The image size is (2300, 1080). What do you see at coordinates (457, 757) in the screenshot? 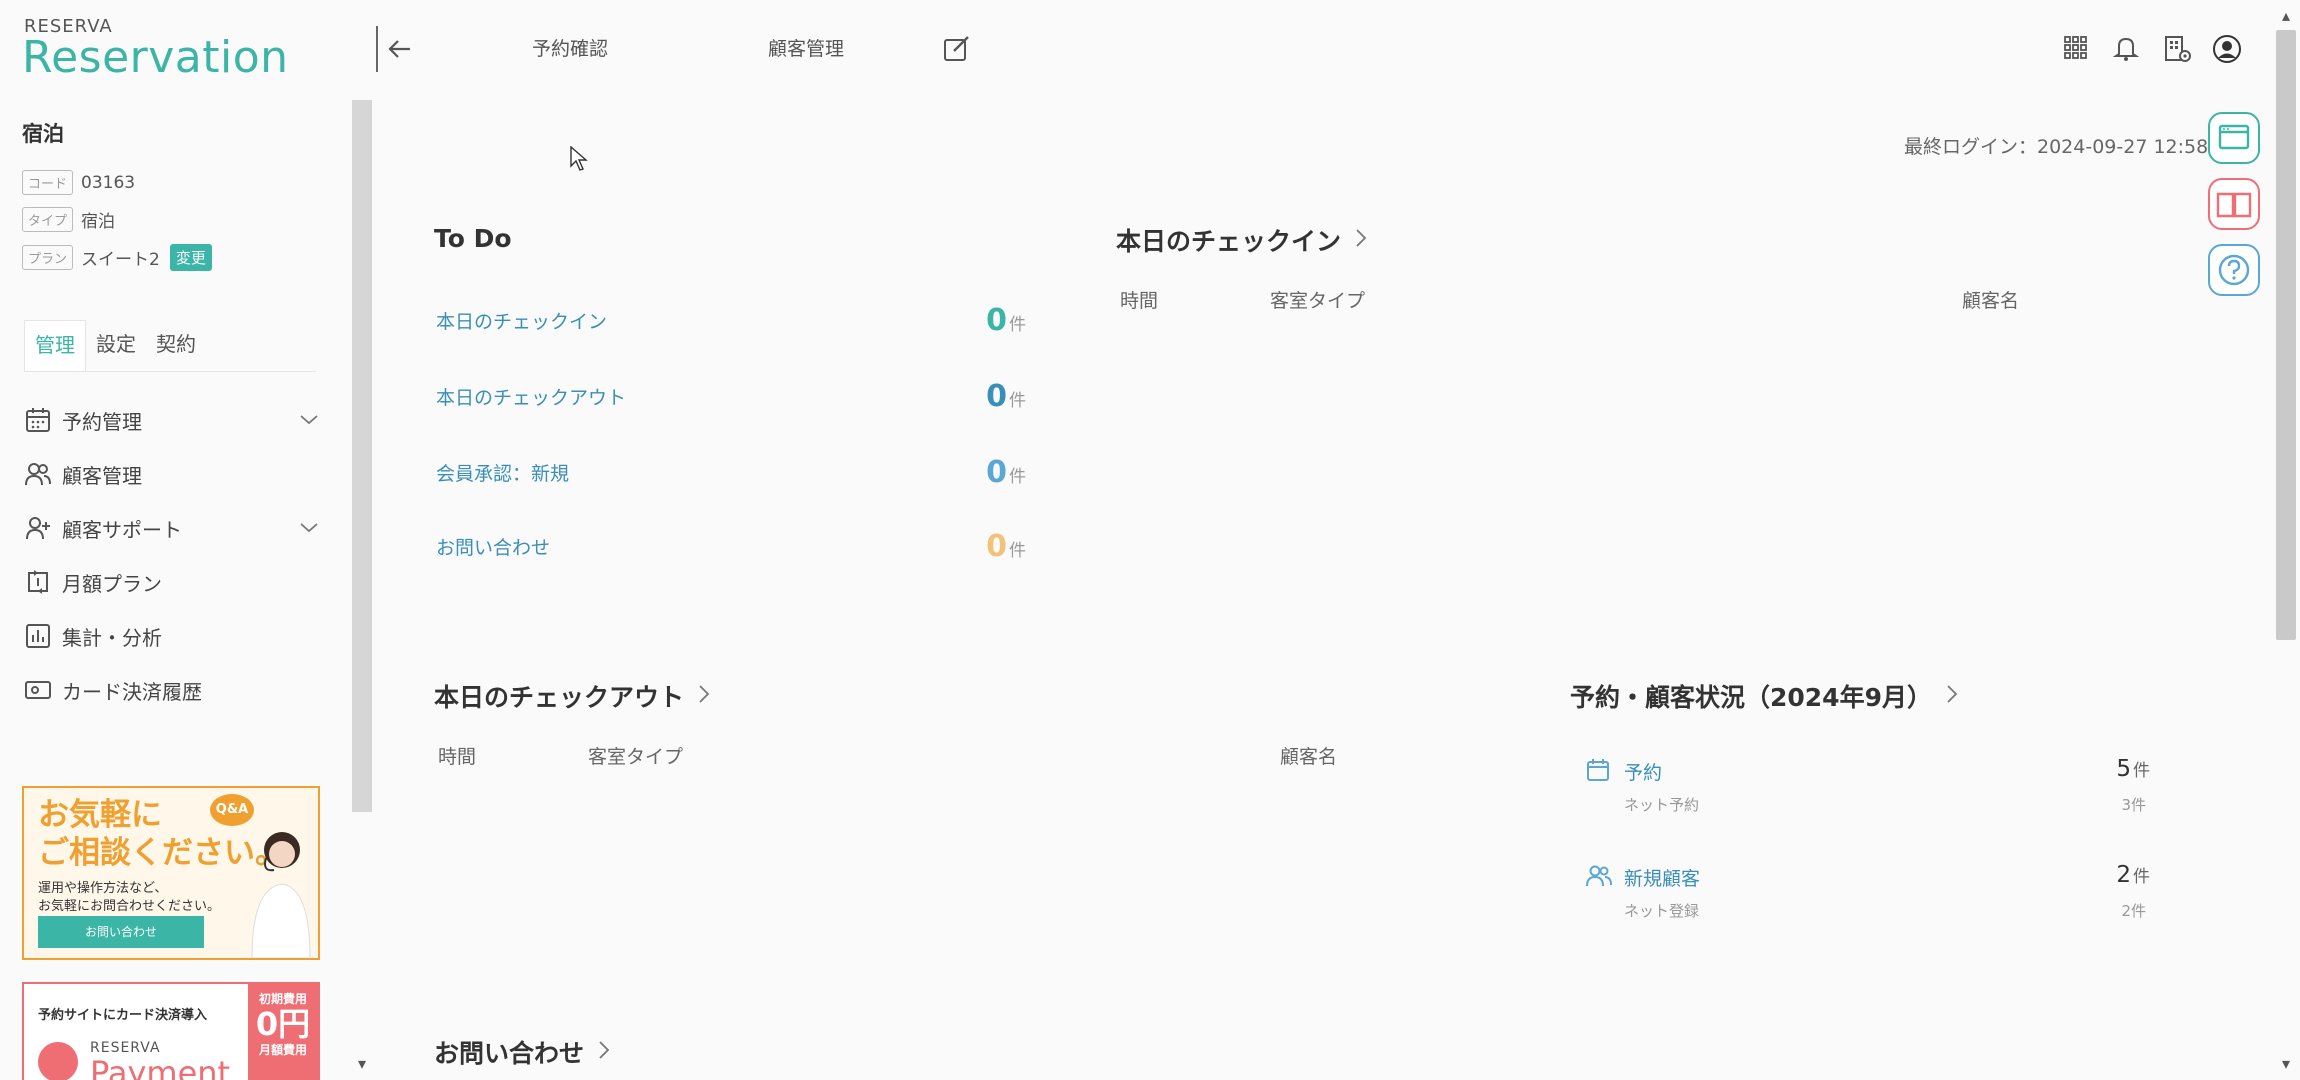
I see `checkout-col-time: 時間` at bounding box center [457, 757].